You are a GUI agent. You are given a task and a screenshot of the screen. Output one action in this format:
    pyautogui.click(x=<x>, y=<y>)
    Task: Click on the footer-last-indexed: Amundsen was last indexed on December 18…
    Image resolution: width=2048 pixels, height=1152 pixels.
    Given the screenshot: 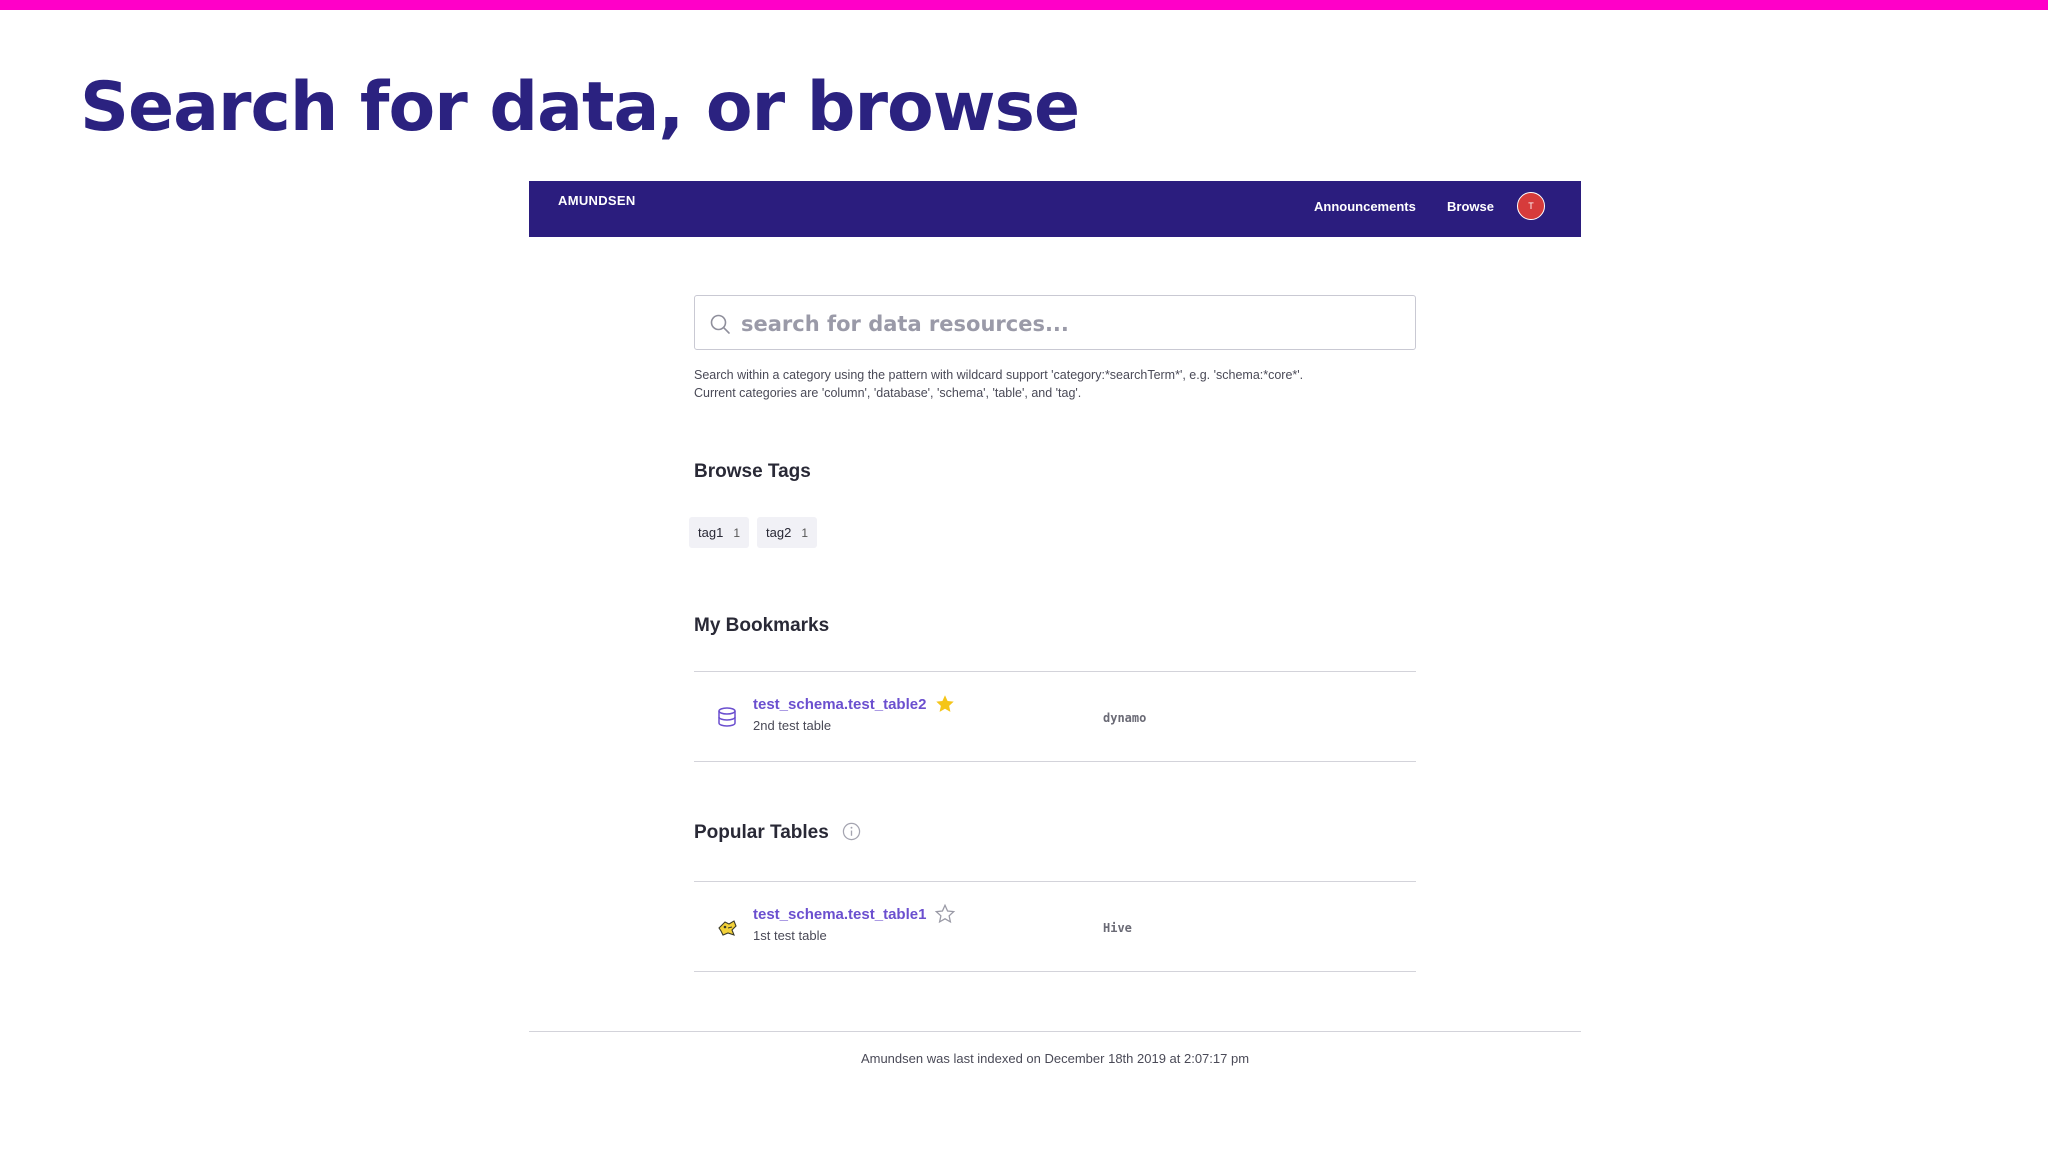 What is the action you would take?
    pyautogui.click(x=1055, y=1058)
    